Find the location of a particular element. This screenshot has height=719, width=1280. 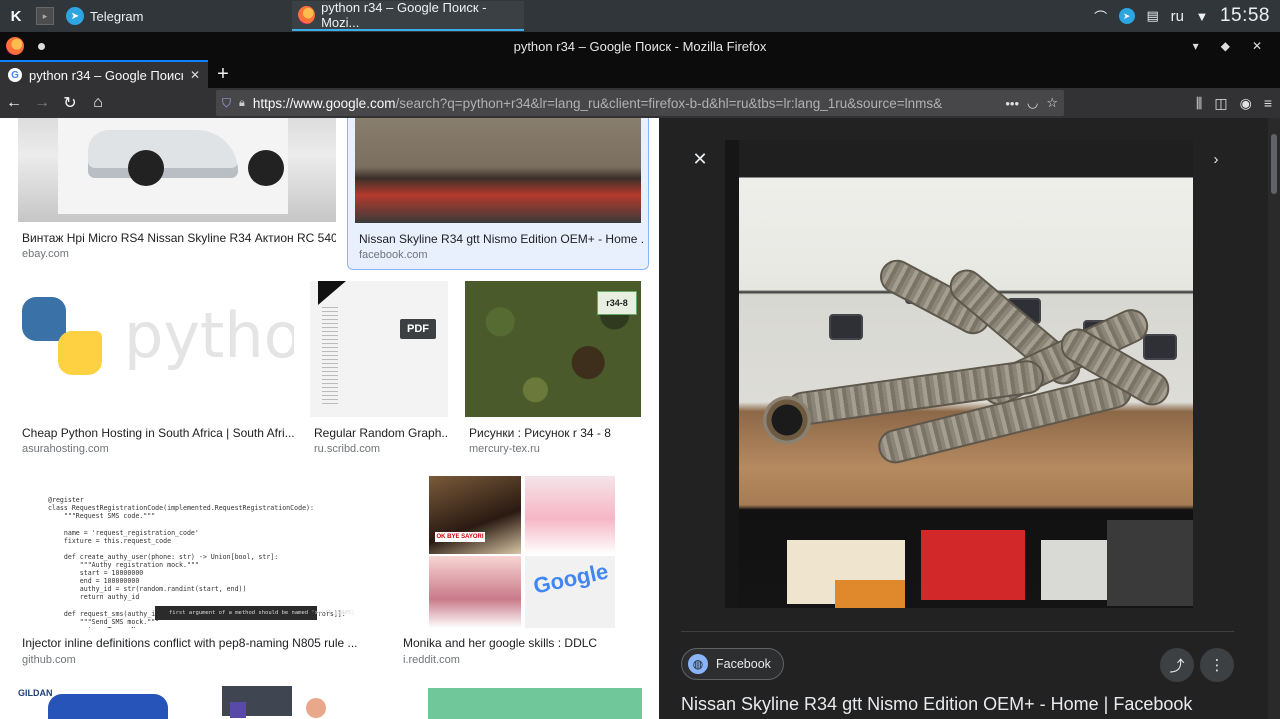

result-caption: Рисунки : Рисунок r 34 - 8 is located at coordinates (555, 433).